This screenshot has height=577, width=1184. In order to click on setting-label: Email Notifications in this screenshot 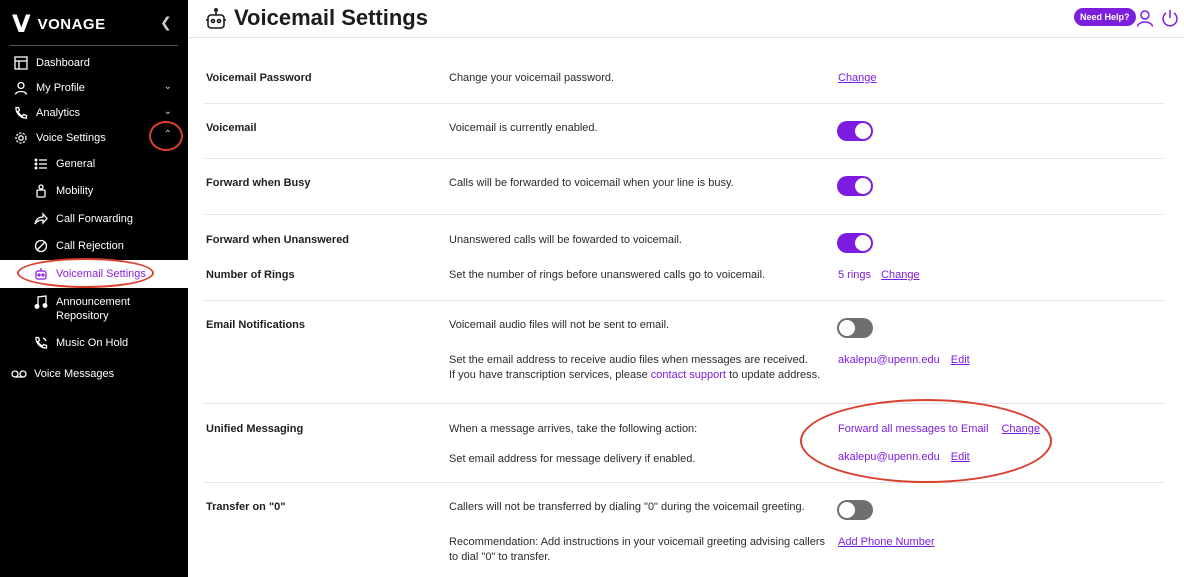, I will do `click(256, 325)`.